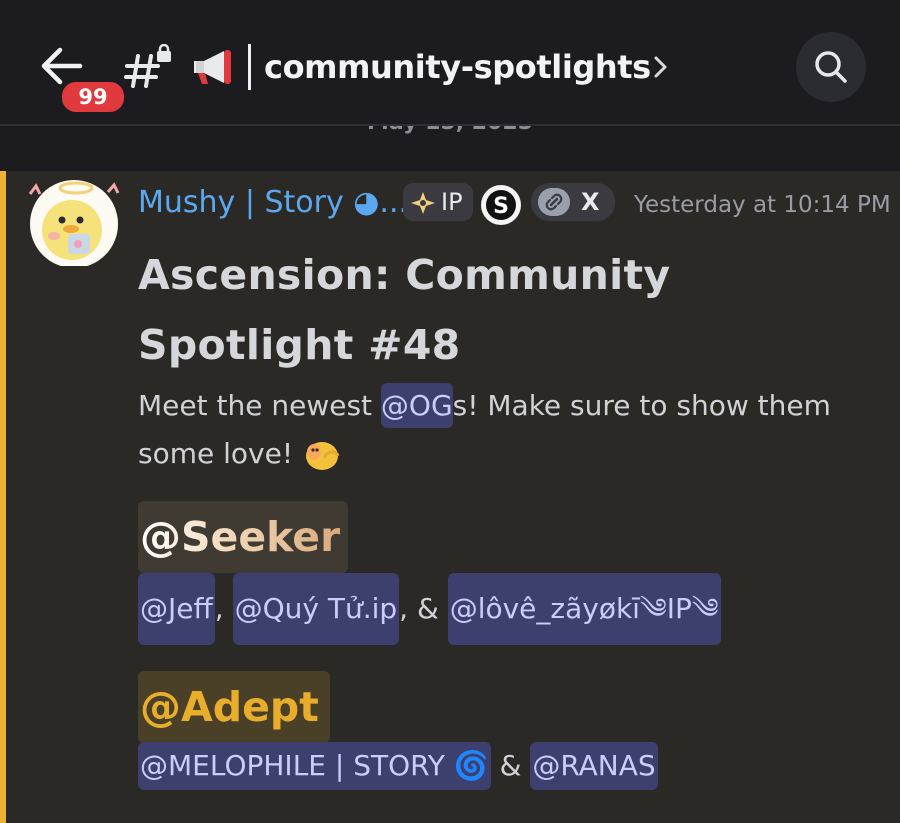 The image size is (900, 823). Describe the element at coordinates (438, 202) in the screenshot. I see `server-tag-ip: IP` at that location.